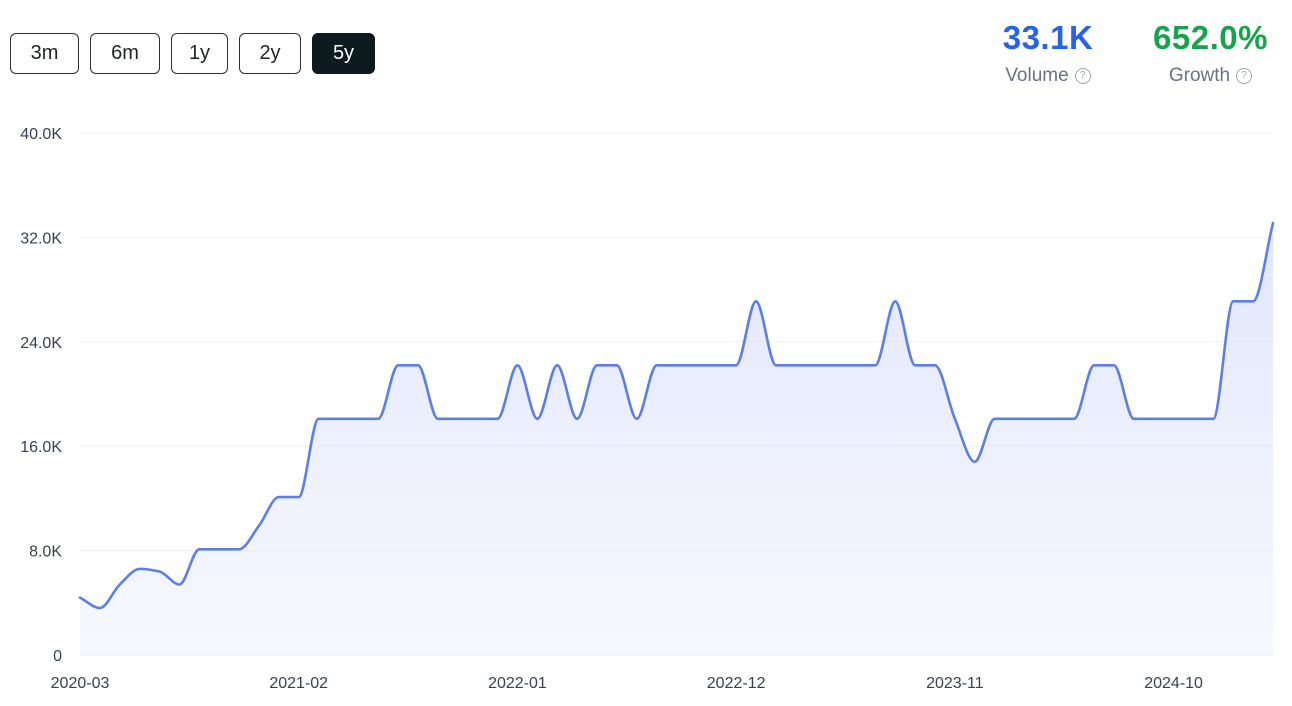  Describe the element at coordinates (41, 343) in the screenshot. I see `y-tick-label: 24.0K` at that location.